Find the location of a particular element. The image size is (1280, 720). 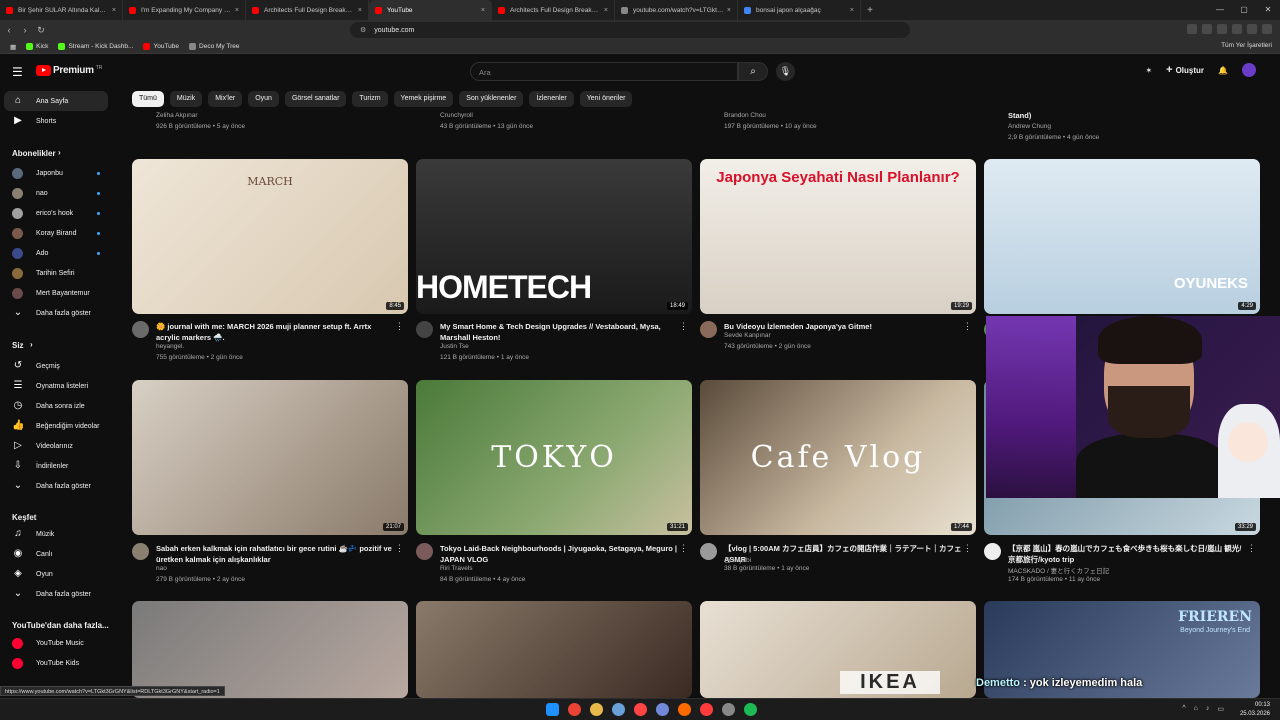

minimize-icon: — is located at coordinates (1220, 10).